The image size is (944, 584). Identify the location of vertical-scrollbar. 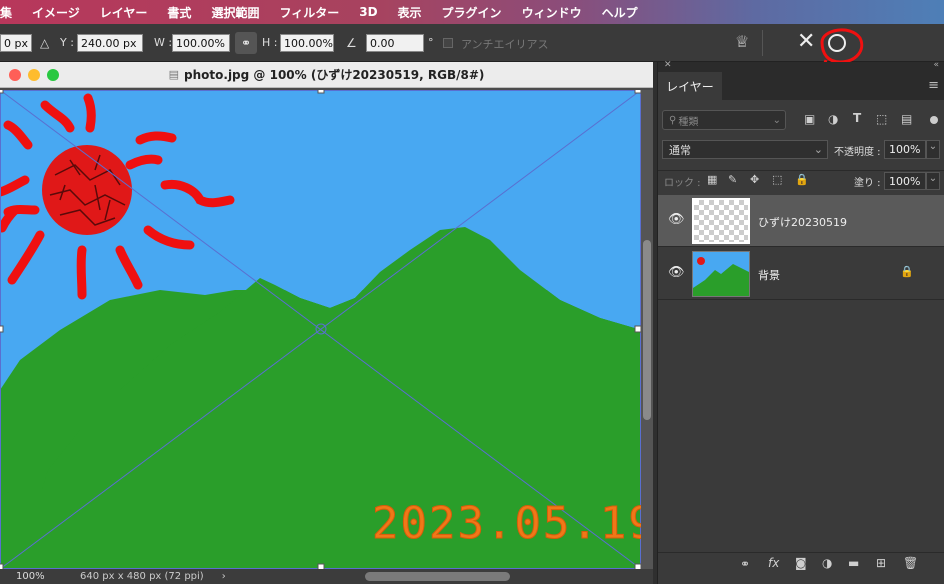
(647, 329).